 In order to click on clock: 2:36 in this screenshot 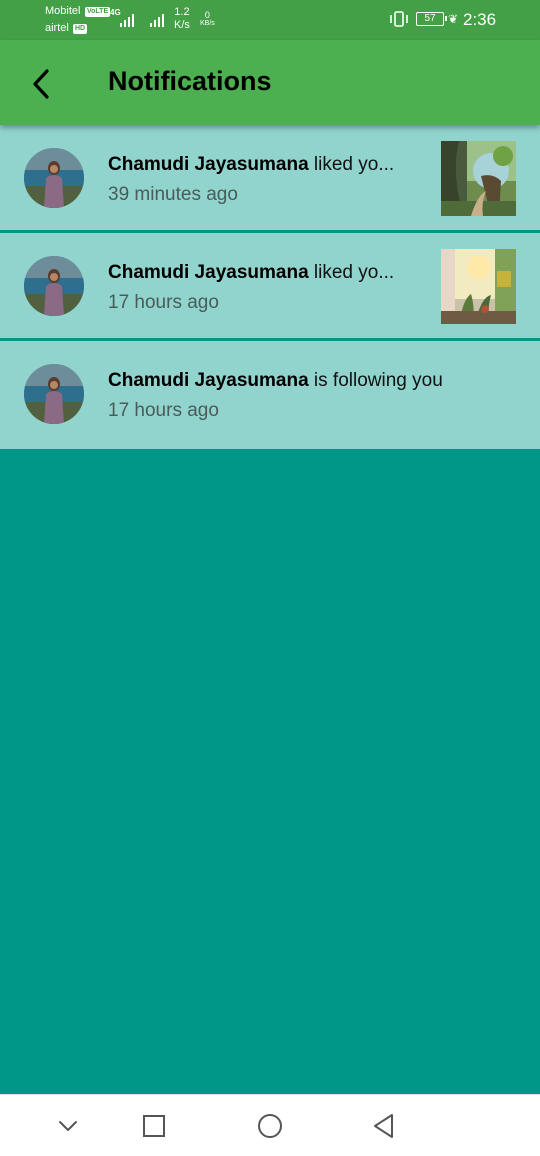, I will do `click(480, 19)`.